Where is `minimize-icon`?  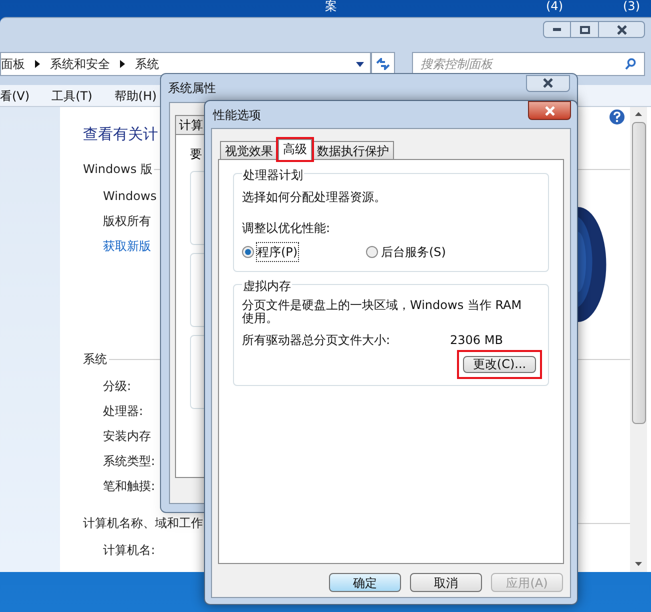 minimize-icon is located at coordinates (557, 29).